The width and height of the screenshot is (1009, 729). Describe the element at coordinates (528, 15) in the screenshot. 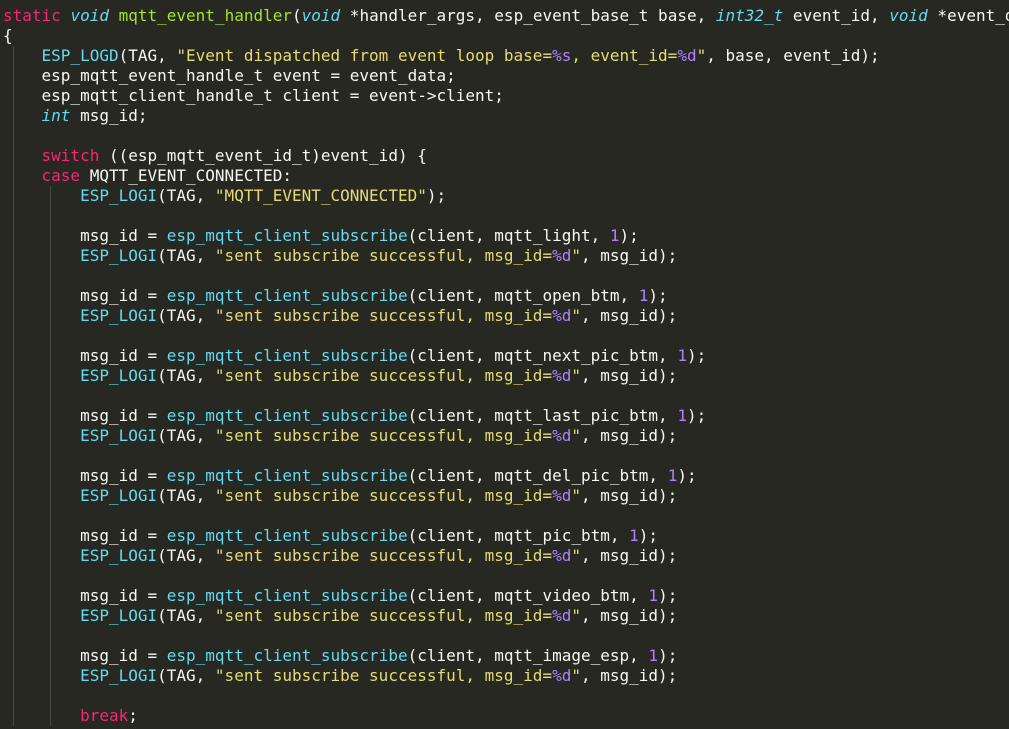

I see `code-token: *handler_args, esp_event_base_t base,` at that location.